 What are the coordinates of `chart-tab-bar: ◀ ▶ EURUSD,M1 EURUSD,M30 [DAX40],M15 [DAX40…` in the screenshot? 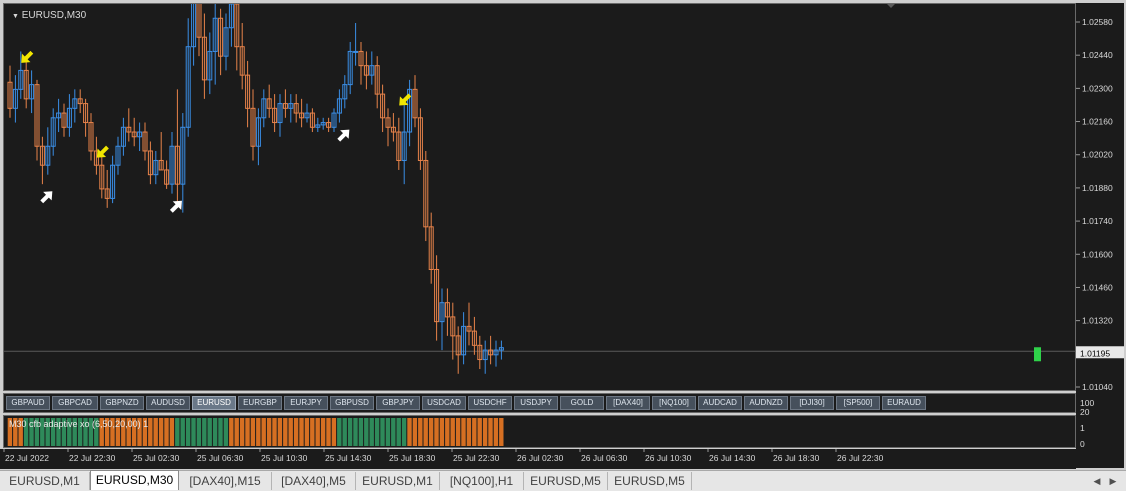 It's located at (563, 480).